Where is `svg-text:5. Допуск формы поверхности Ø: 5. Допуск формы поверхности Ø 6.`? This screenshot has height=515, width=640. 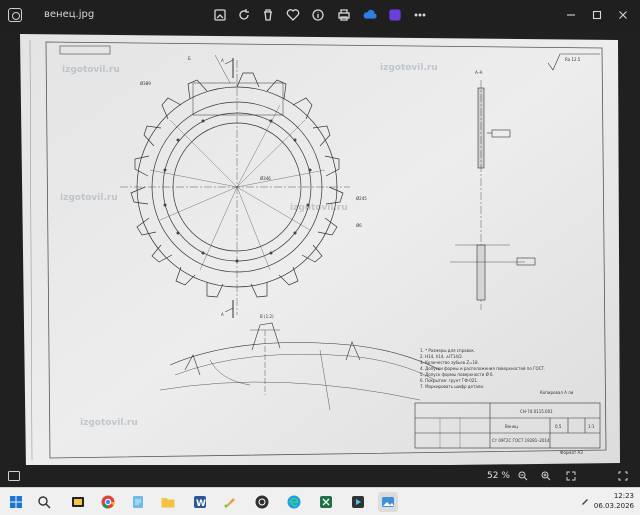 svg-text:5. Допуск формы поверхности Ø: 5. Допуск формы поверхности Ø 6. is located at coordinates (457, 374).